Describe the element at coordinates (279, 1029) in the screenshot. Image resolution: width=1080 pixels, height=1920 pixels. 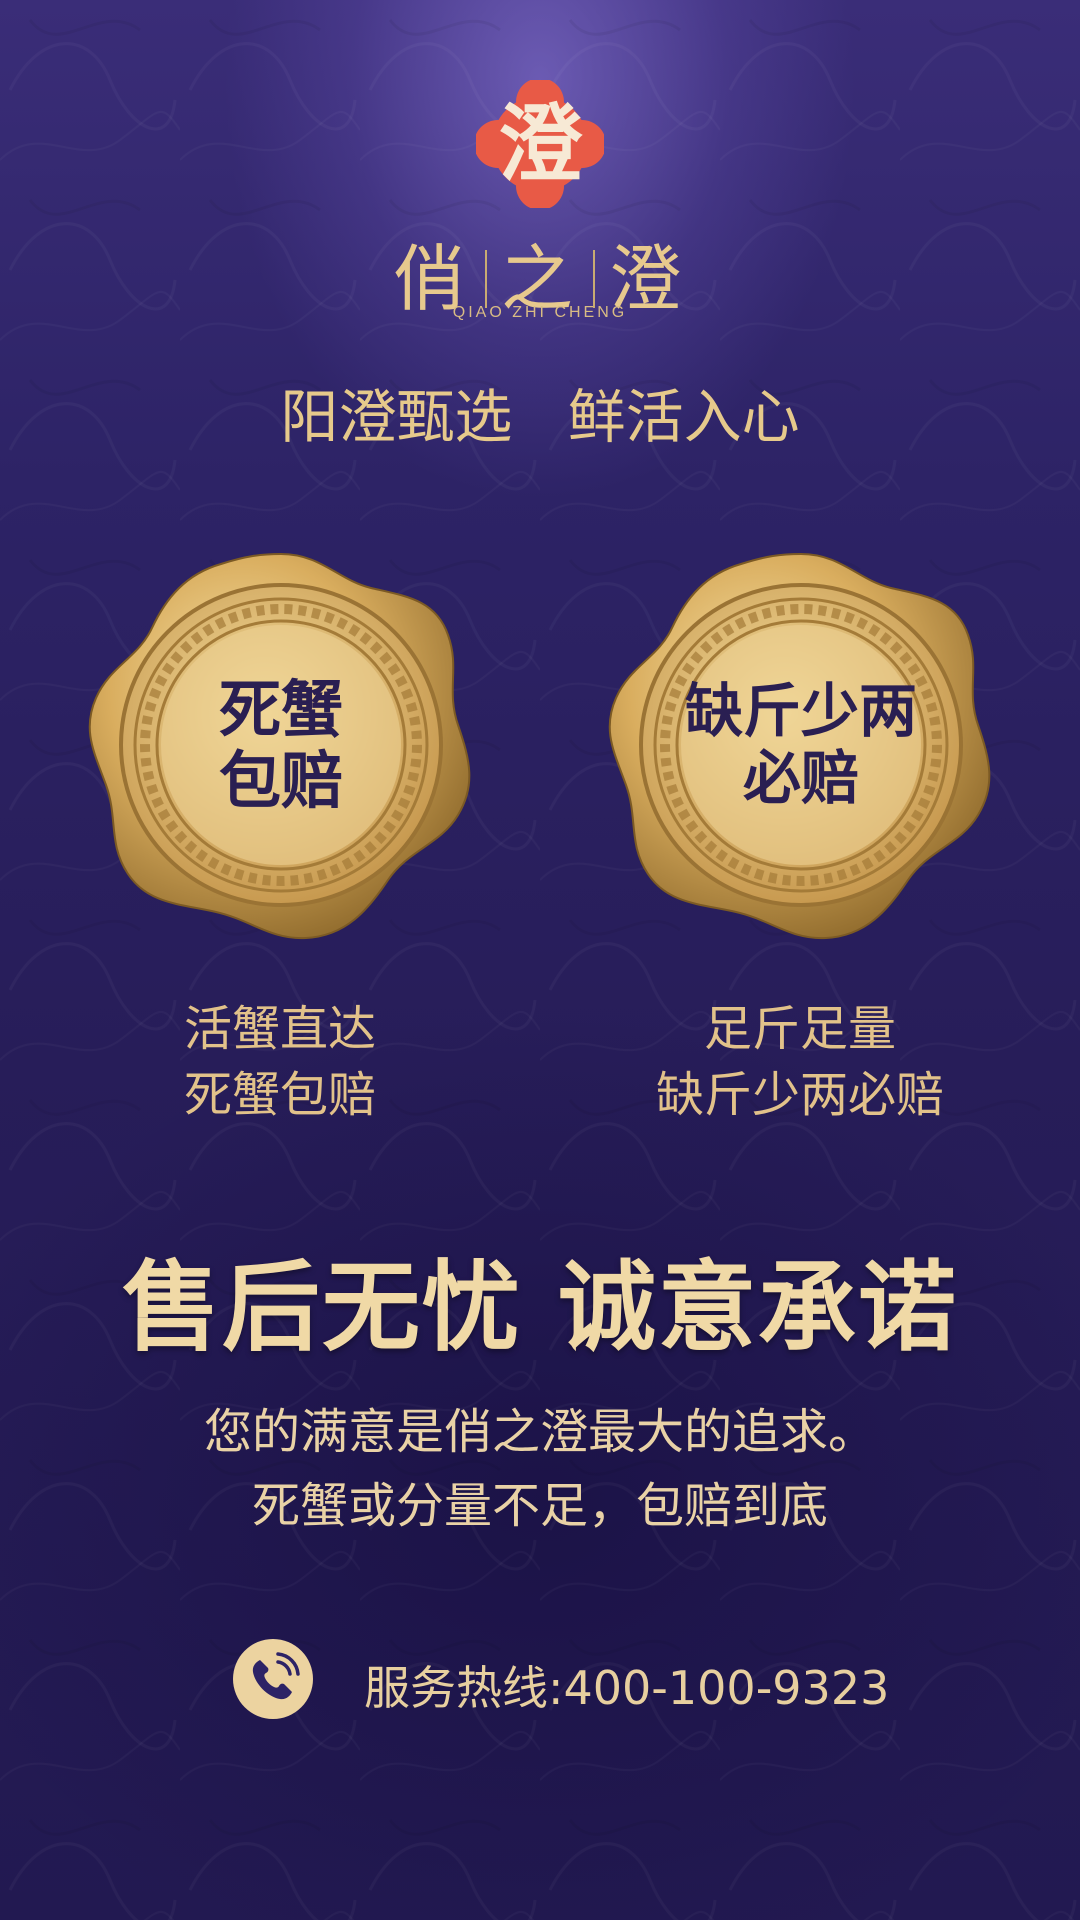
I see `feature-line: 活蟹直达` at that location.